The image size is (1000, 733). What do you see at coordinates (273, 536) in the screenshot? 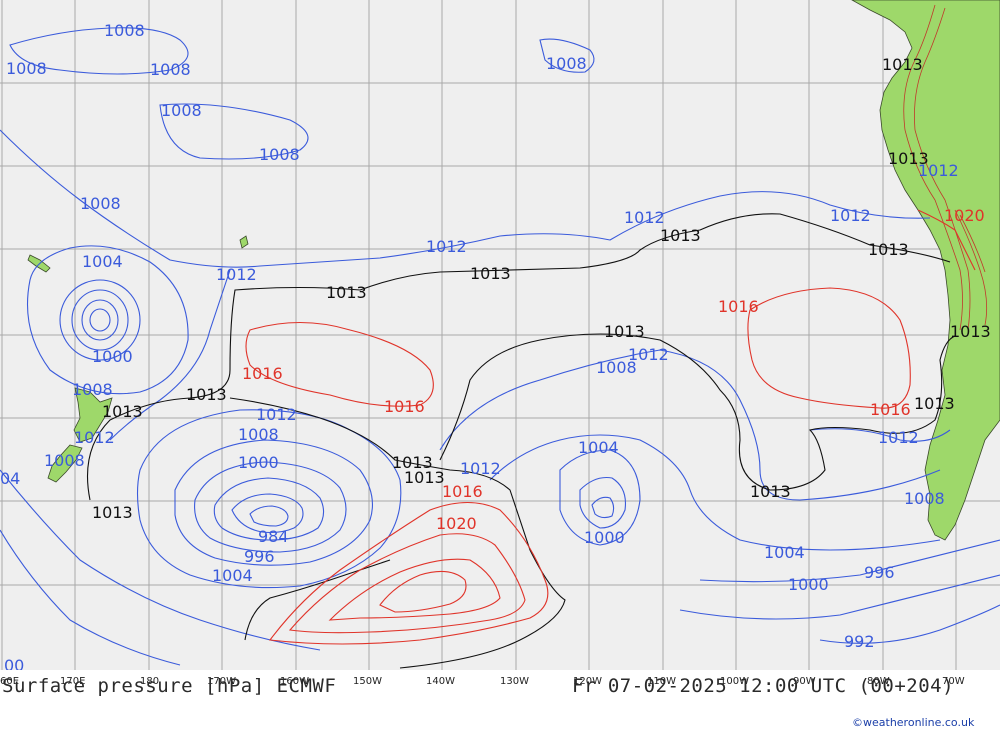
I see `isobar-label: 984` at bounding box center [273, 536].